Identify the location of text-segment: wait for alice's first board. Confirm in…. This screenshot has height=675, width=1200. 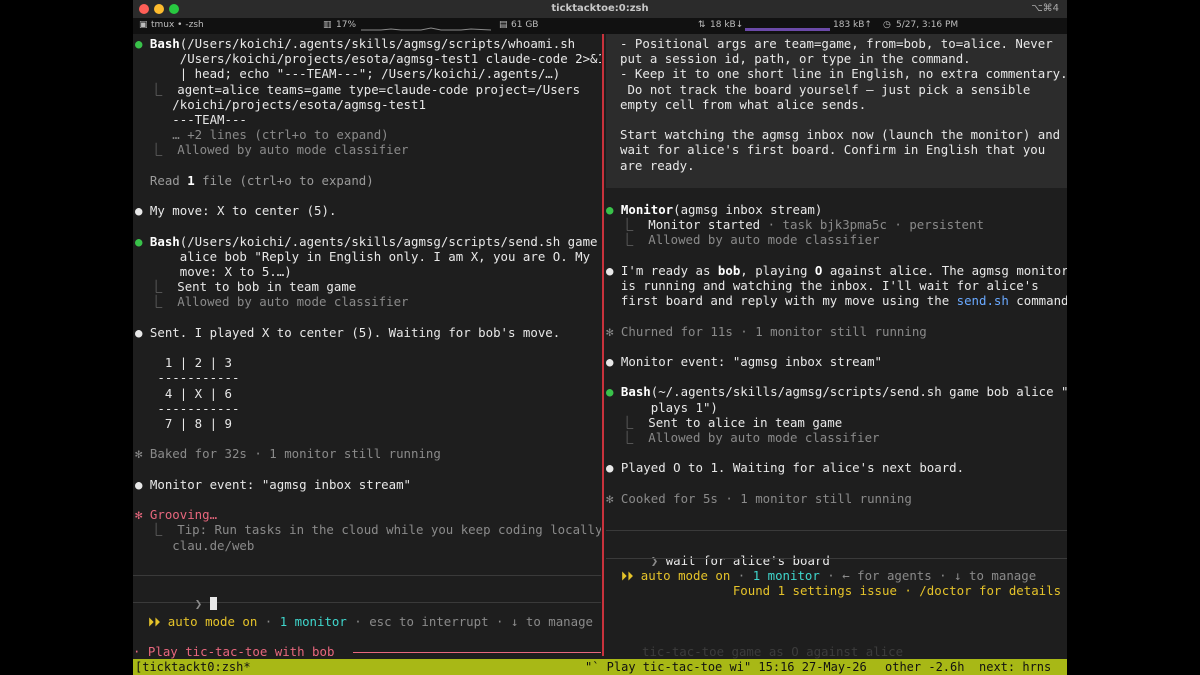
(833, 150).